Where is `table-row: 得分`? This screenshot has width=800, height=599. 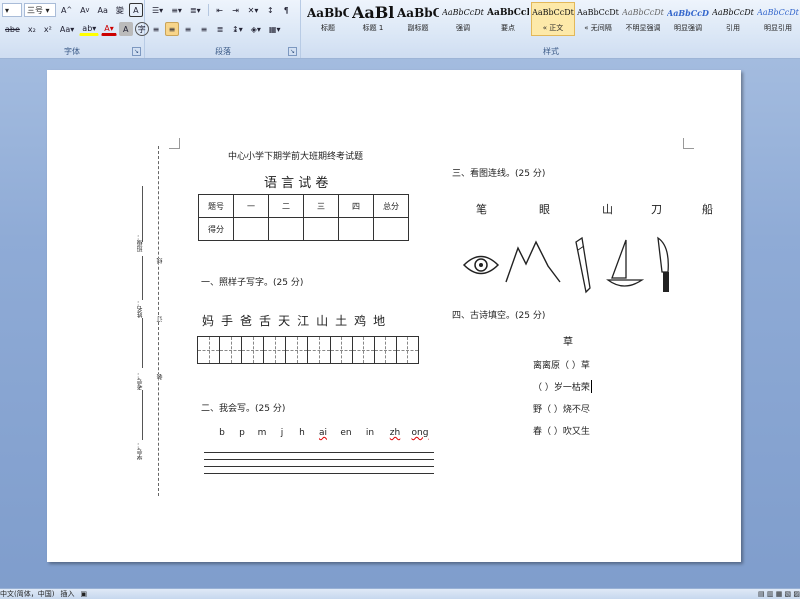 table-row: 得分 is located at coordinates (303, 229).